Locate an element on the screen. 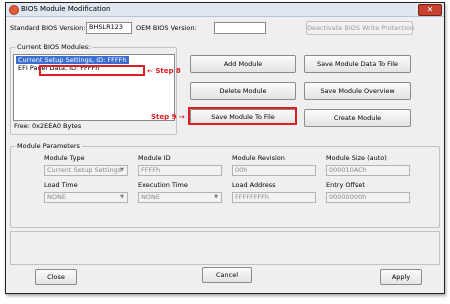 The width and height of the screenshot is (450, 304). step8-arrow-icon: ← is located at coordinates (150, 71).